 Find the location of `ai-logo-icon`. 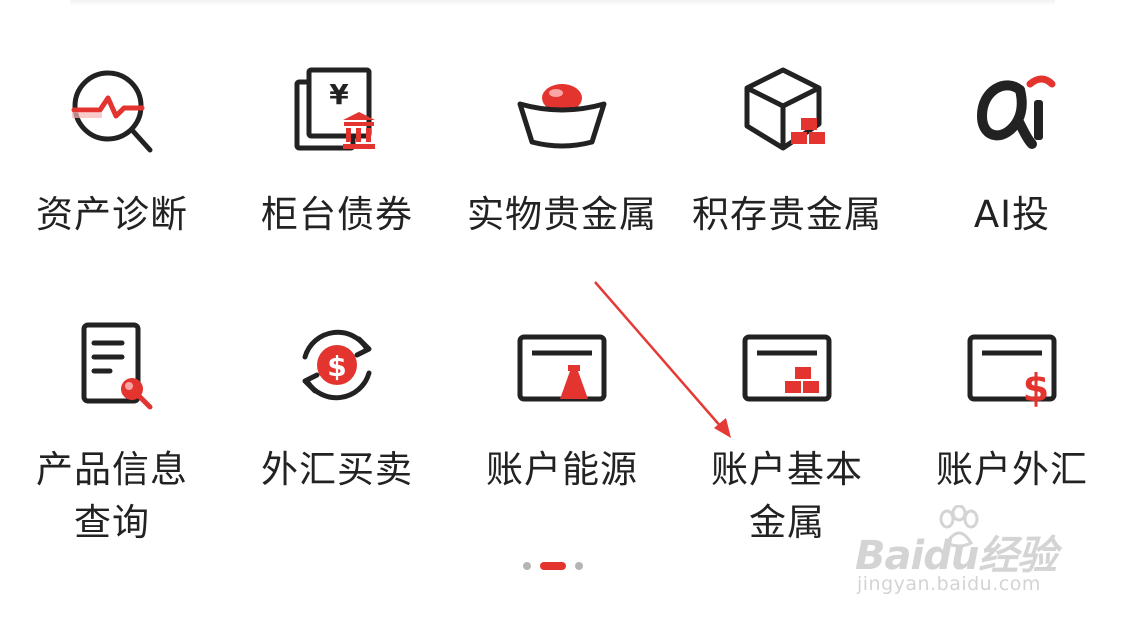

ai-logo-icon is located at coordinates (1012, 110).